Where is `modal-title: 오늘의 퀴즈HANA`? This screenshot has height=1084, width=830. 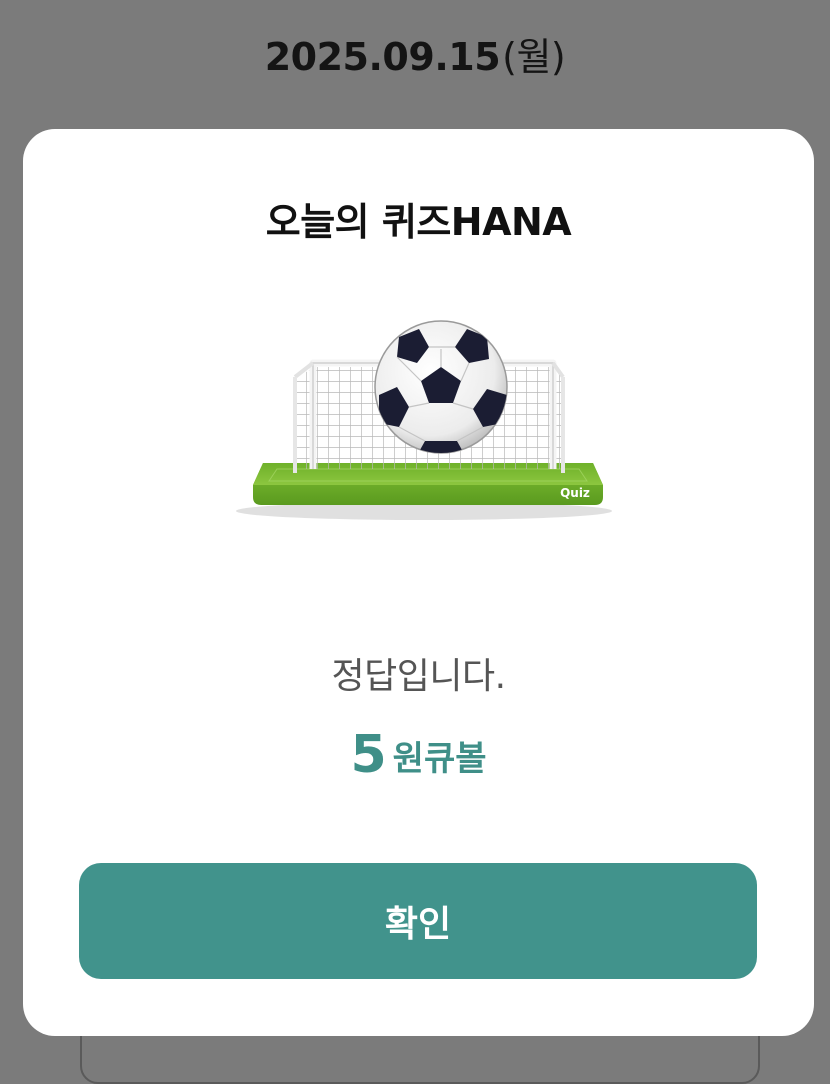 modal-title: 오늘의 퀴즈HANA is located at coordinates (418, 222).